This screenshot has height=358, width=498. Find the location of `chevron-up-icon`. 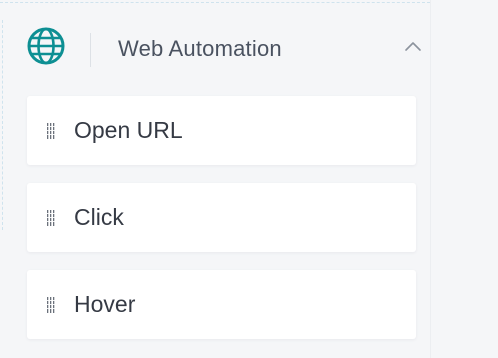

chevron-up-icon is located at coordinates (413, 46).